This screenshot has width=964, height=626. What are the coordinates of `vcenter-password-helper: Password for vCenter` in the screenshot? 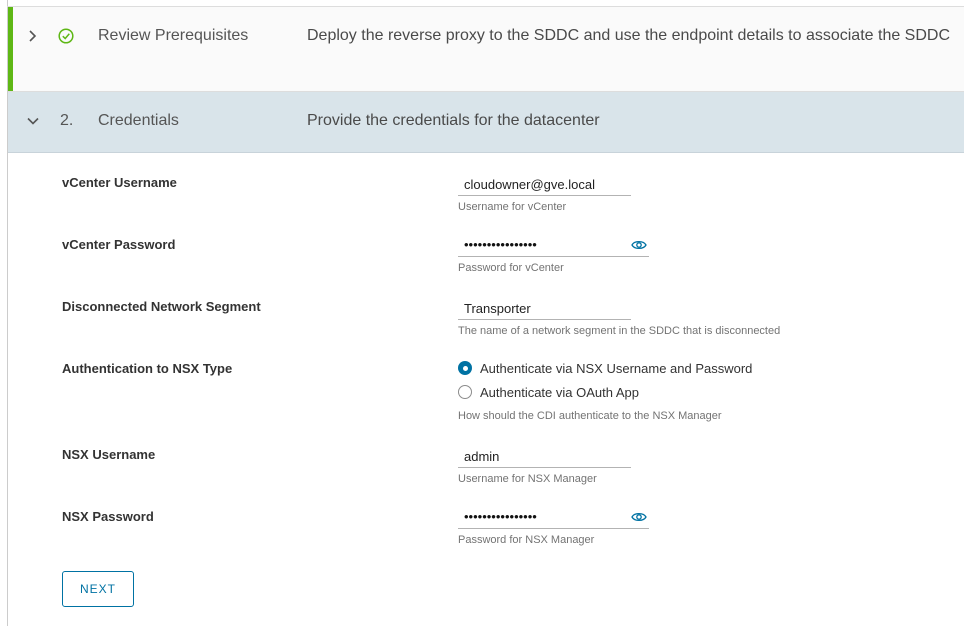 It's located at (511, 268).